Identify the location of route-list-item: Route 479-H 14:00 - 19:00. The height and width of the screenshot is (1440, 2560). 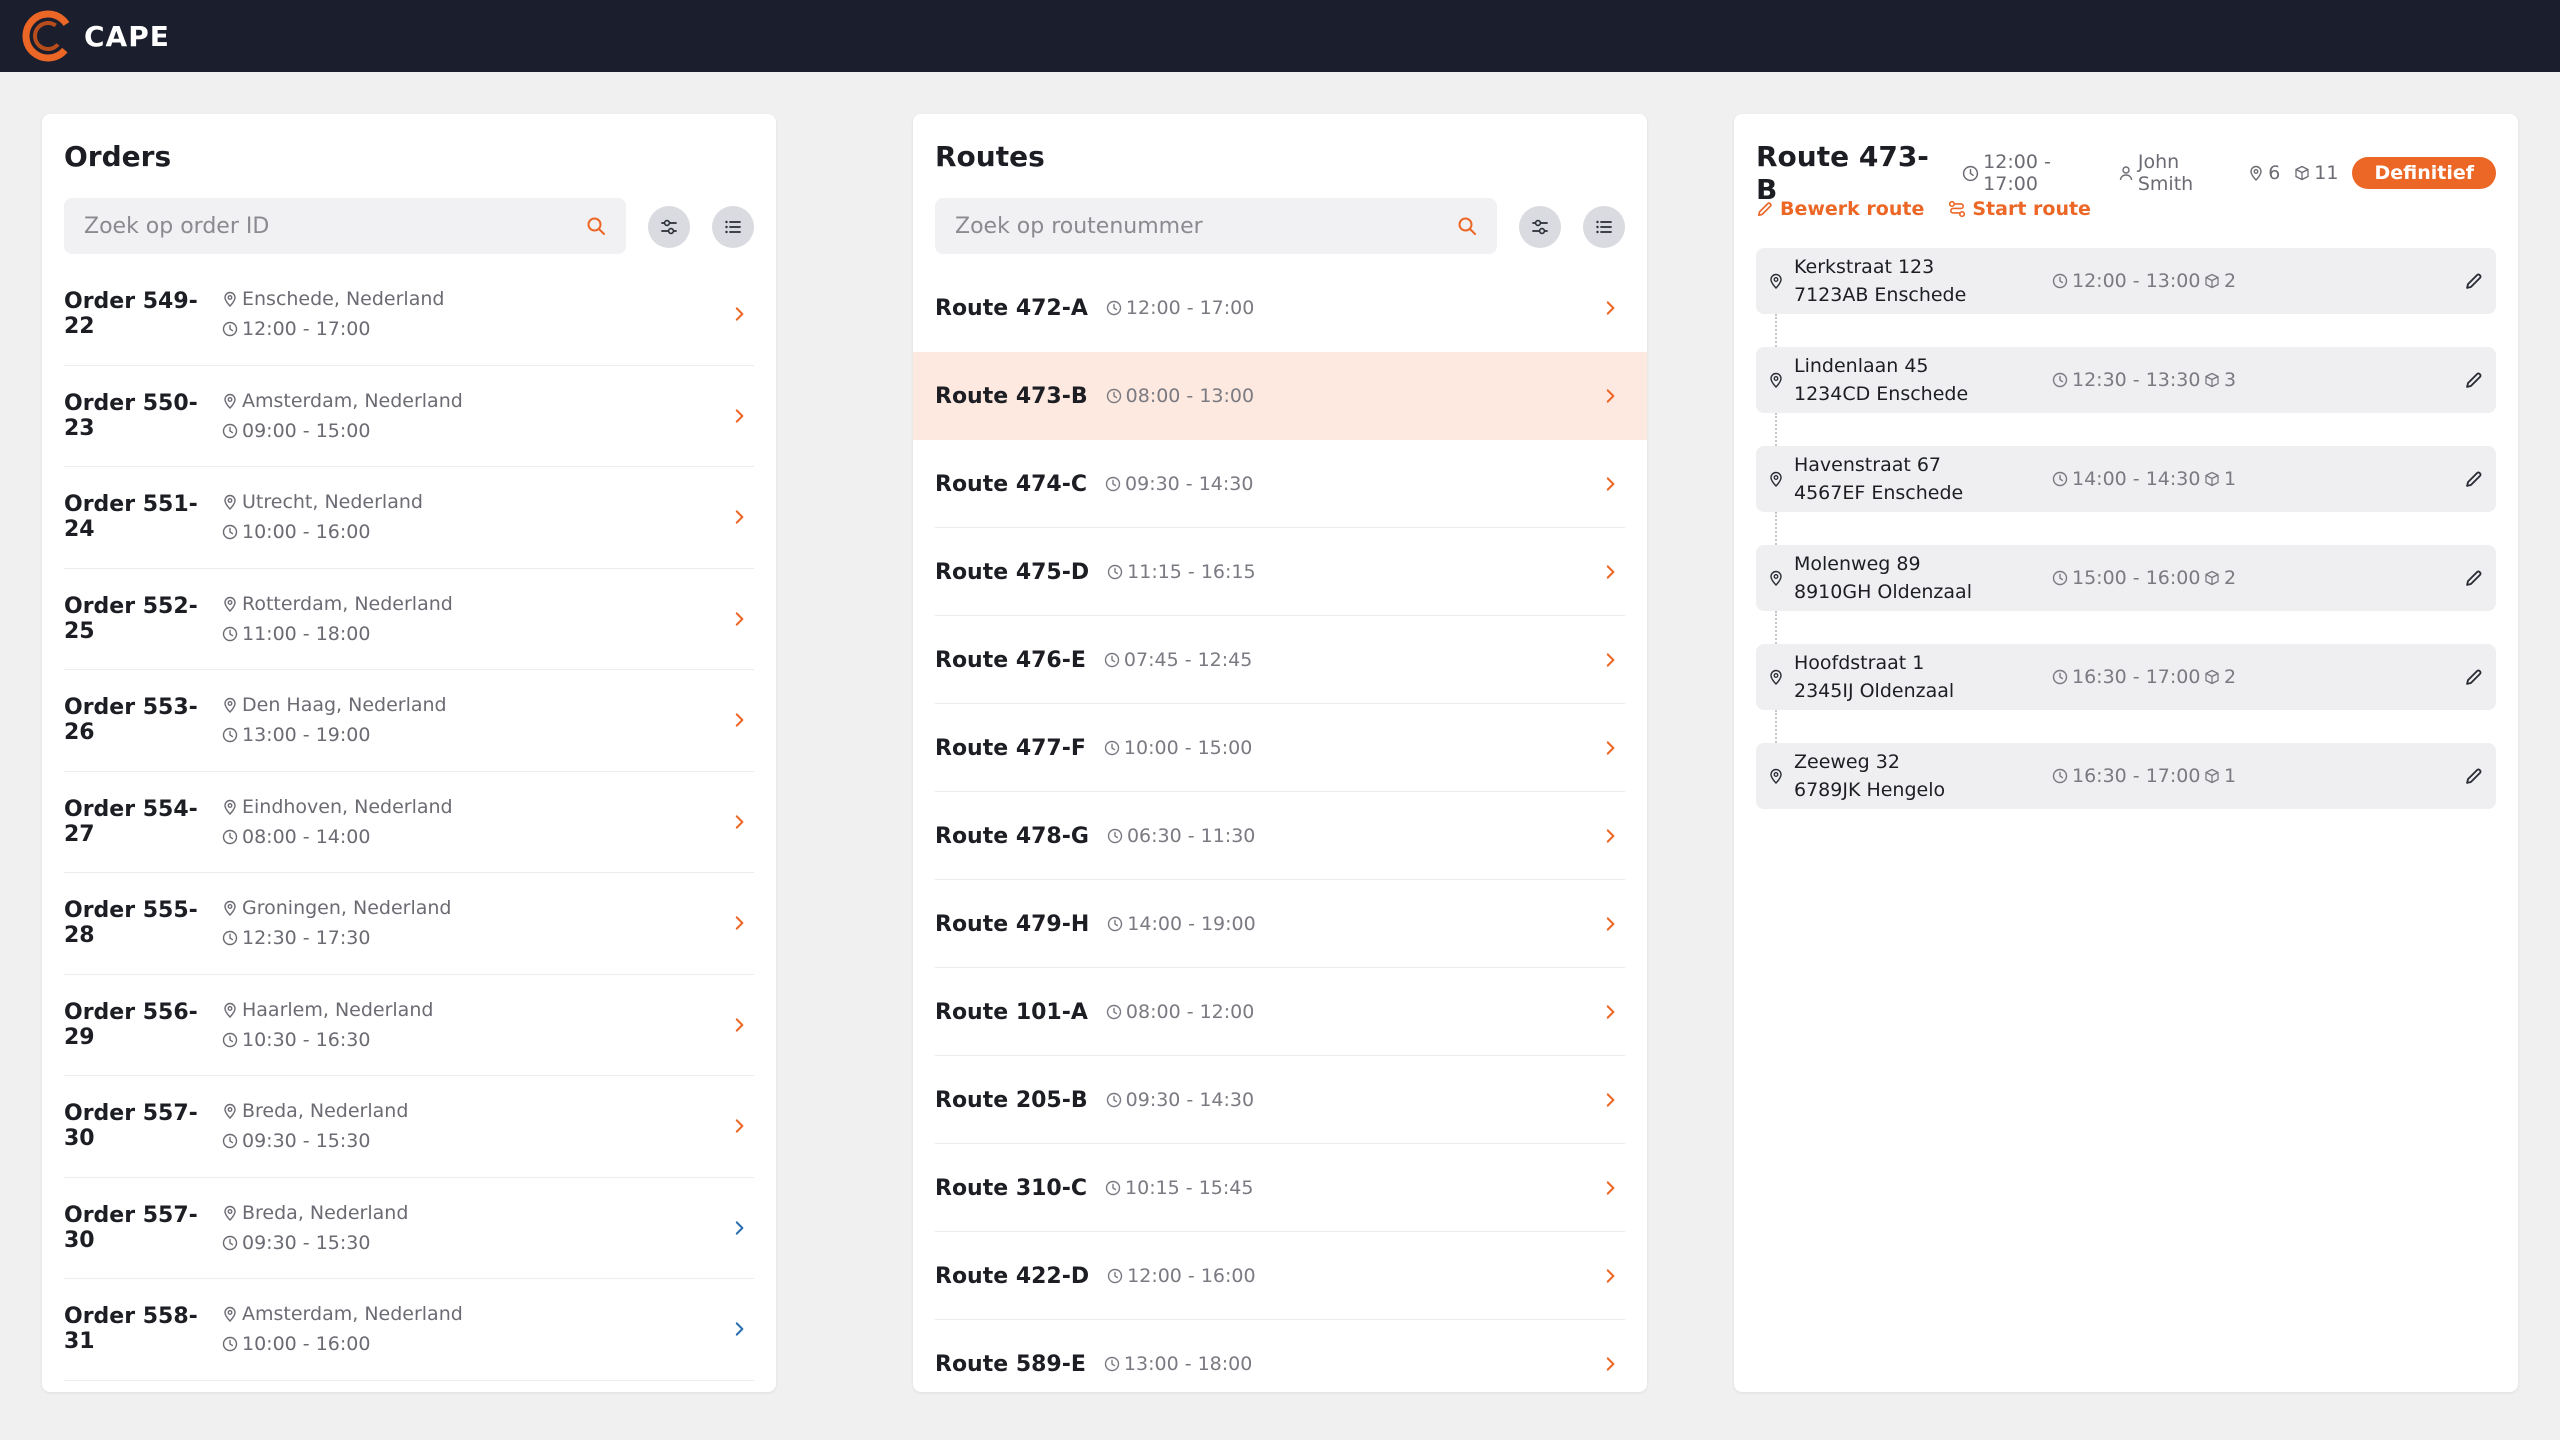
(1280, 924).